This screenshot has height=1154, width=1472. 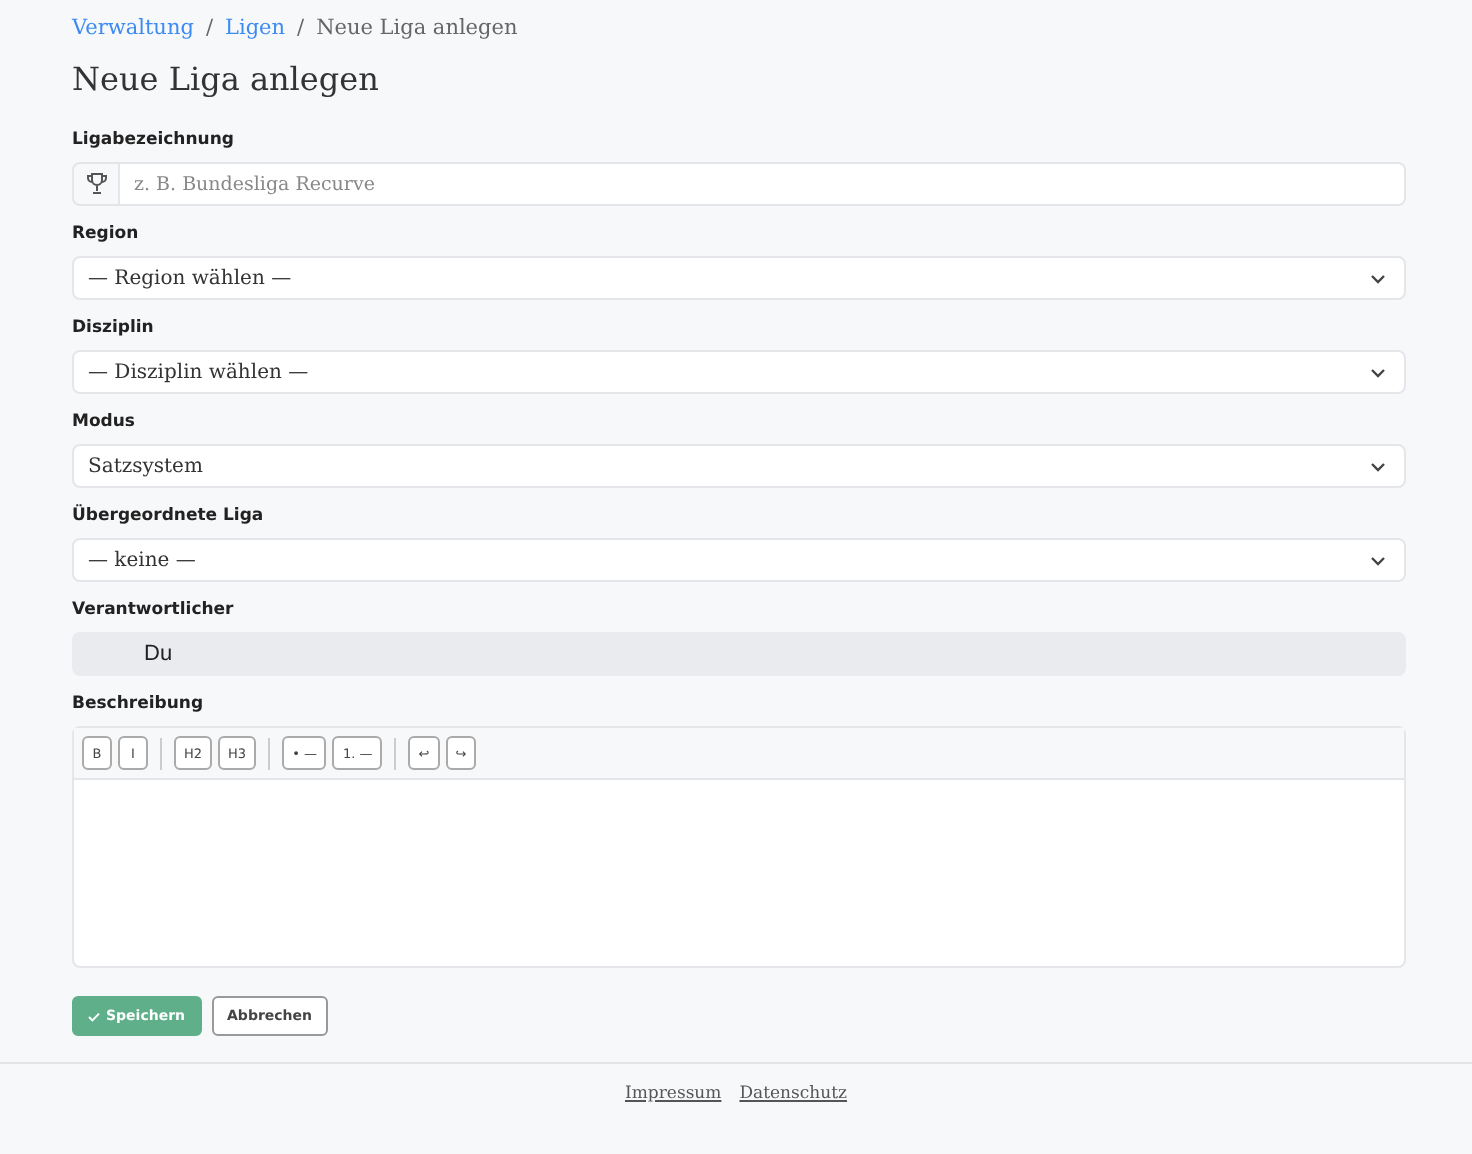 I want to click on select-field: — Region wählen —, so click(x=739, y=278).